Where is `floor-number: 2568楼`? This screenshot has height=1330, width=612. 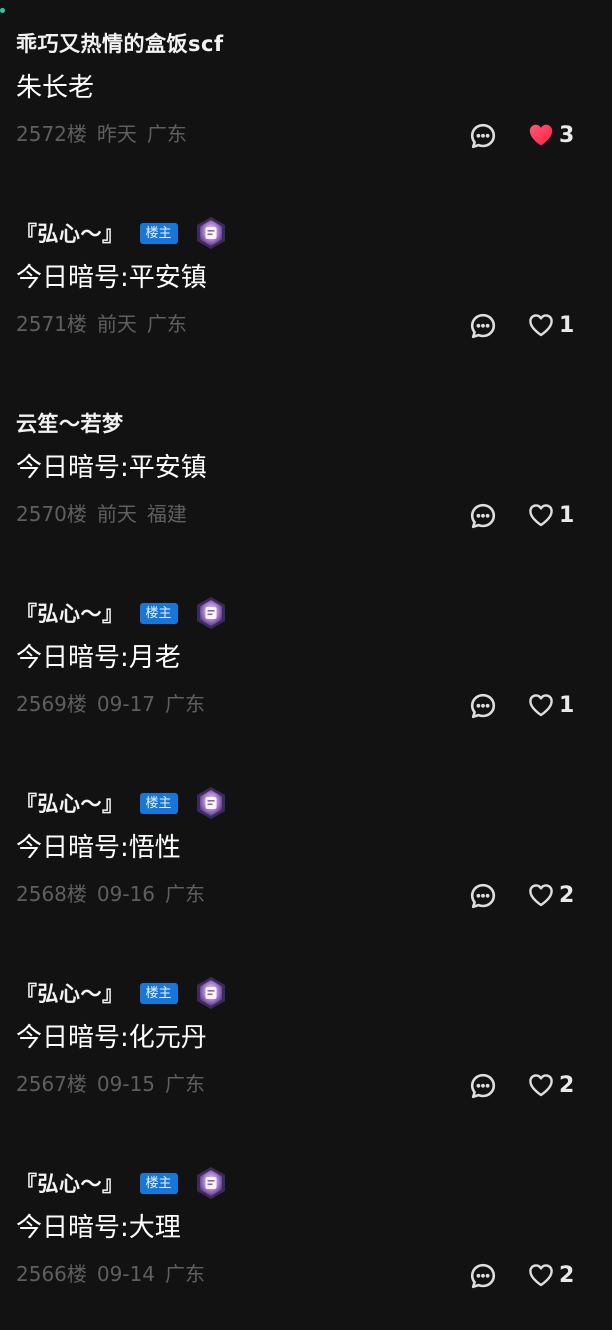
floor-number: 2568楼 is located at coordinates (51, 894).